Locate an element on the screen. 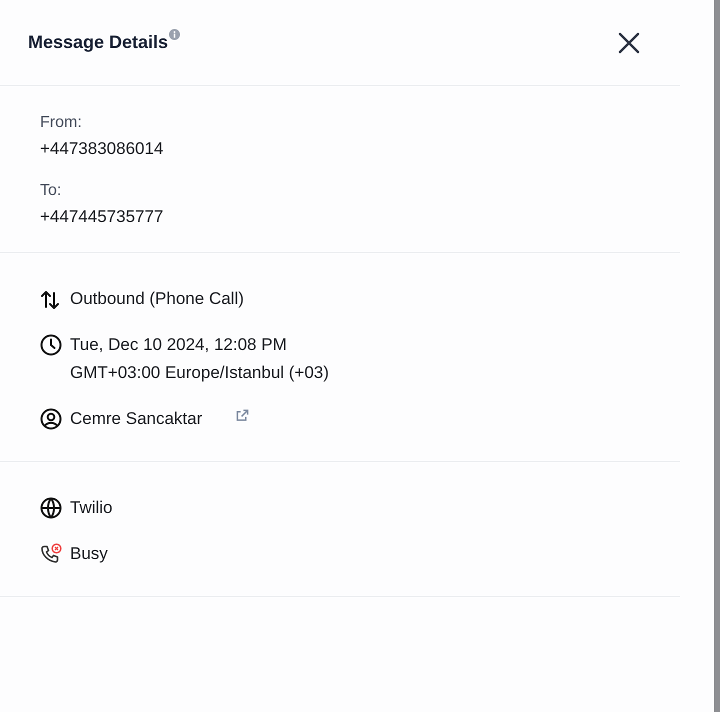 The image size is (720, 712). field-value: +447445735777 is located at coordinates (102, 217).